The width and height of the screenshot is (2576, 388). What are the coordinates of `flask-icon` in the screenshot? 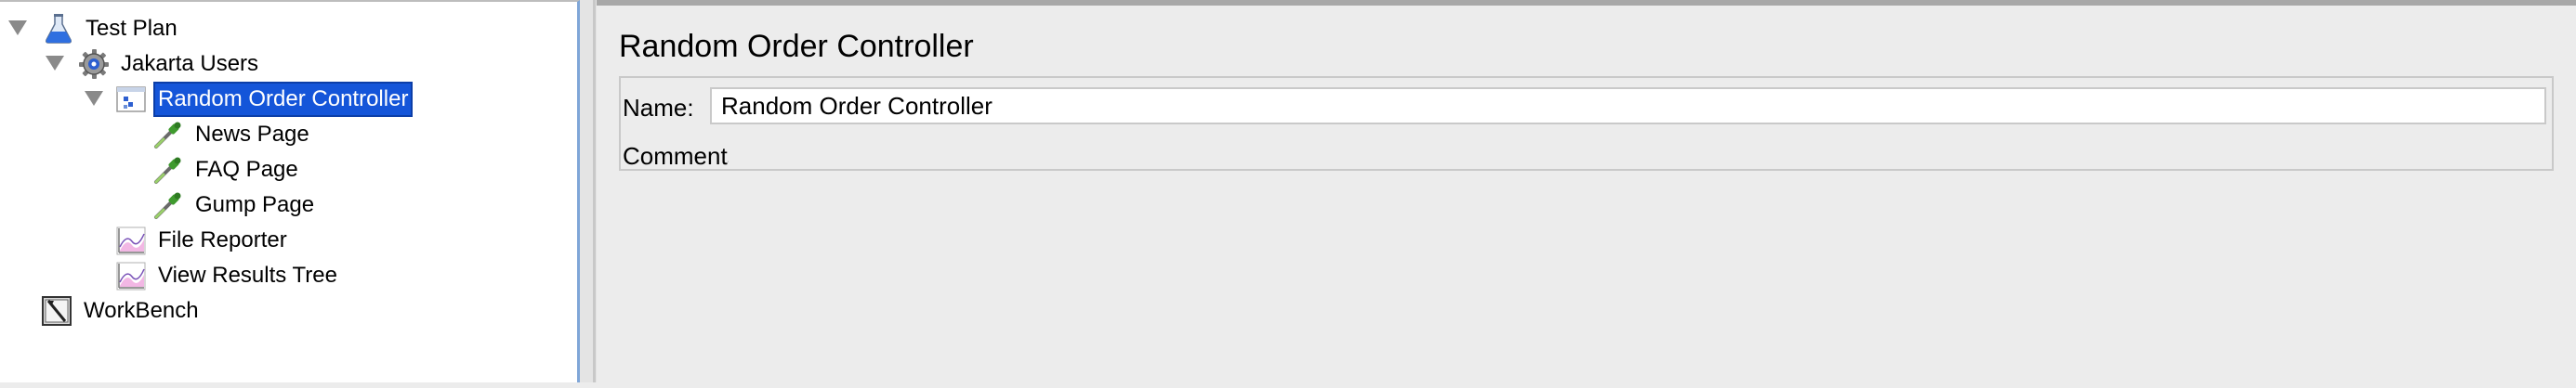 It's located at (59, 29).